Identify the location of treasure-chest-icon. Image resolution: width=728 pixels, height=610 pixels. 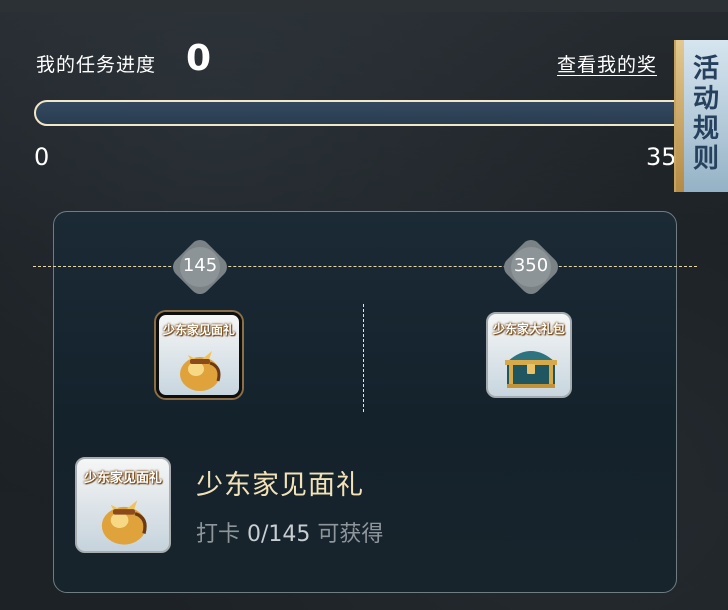
(531, 369).